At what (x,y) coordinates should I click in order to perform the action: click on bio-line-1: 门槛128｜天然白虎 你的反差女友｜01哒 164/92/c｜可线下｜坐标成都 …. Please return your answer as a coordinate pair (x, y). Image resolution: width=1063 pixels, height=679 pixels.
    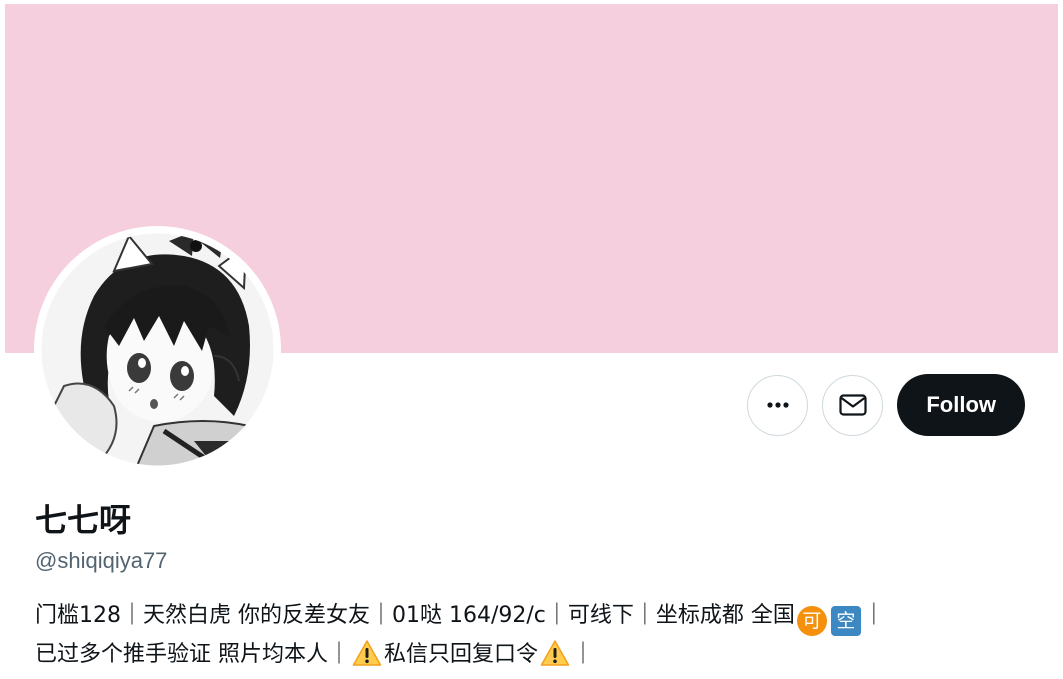
    Looking at the image, I should click on (530, 616).